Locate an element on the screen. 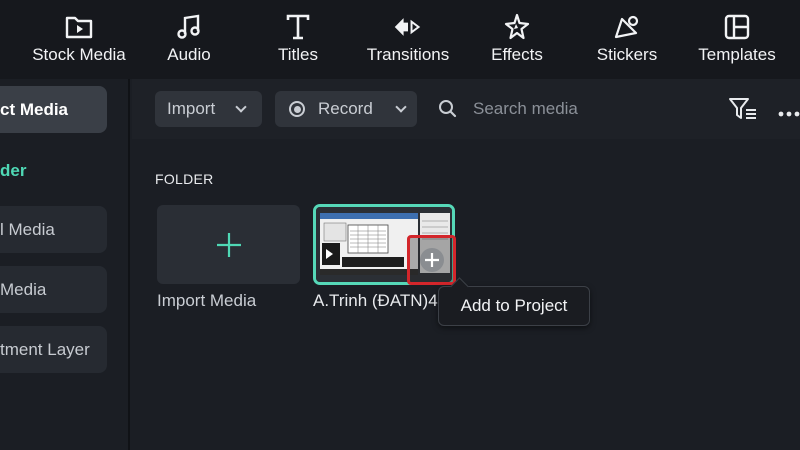 This screenshot has height=450, width=800. sidebar-item-local-media: l Media is located at coordinates (53, 229).